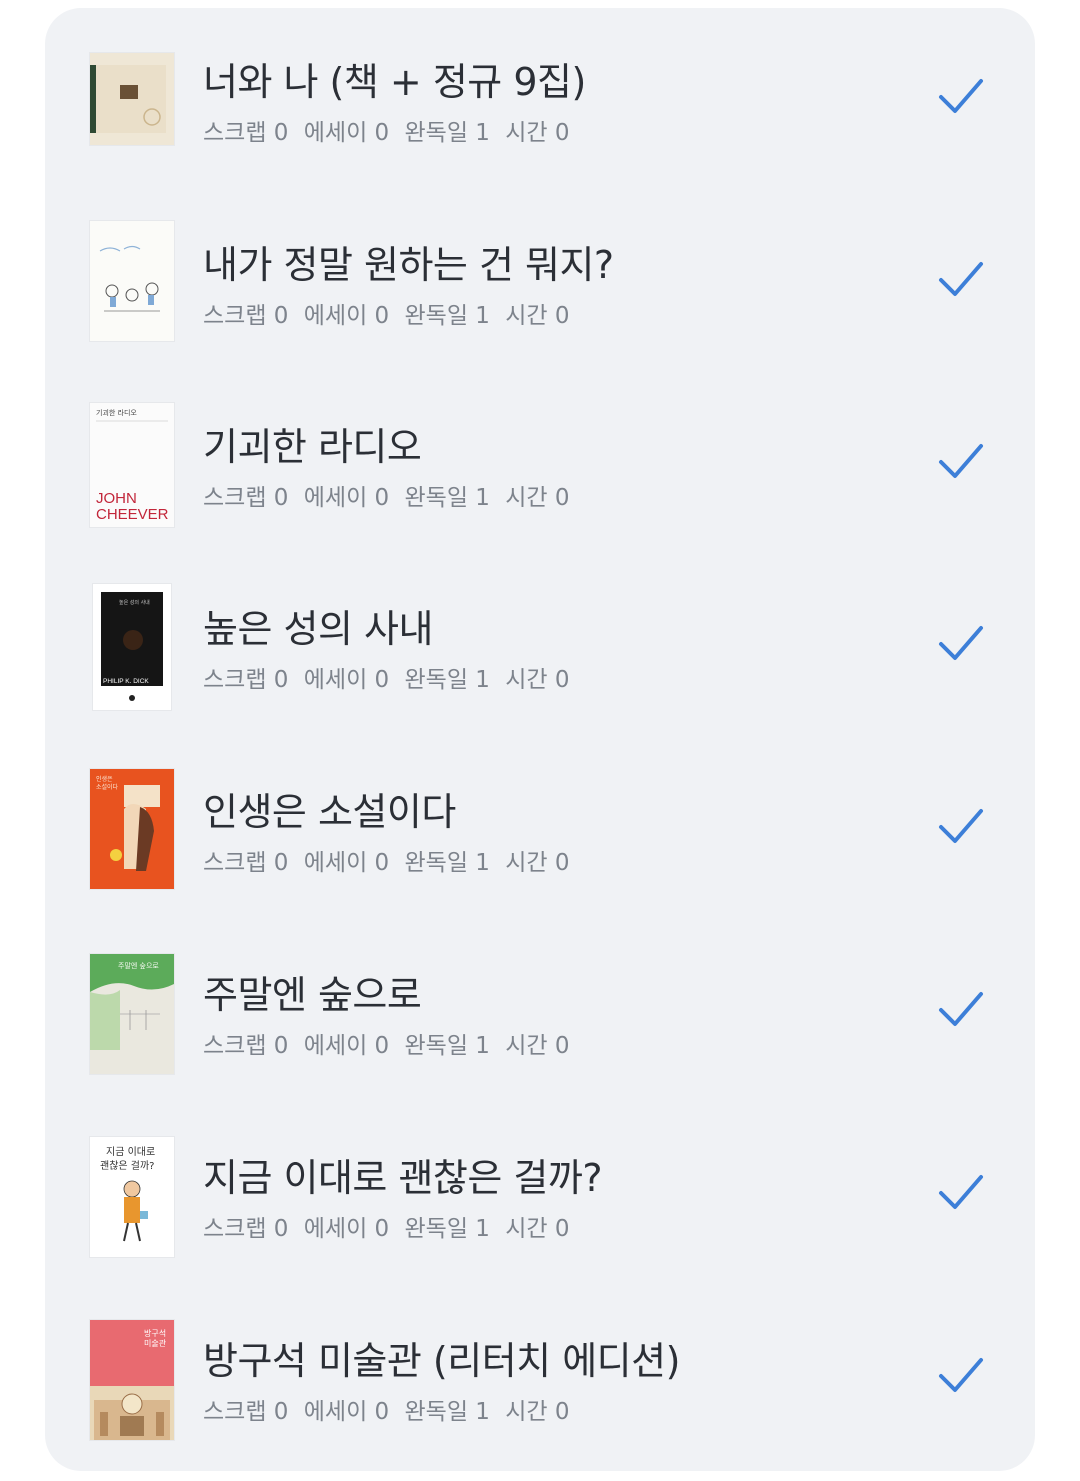 The image size is (1080, 1481). I want to click on book-title: 방구석 미술관 (리터치 에디션), so click(441, 1361).